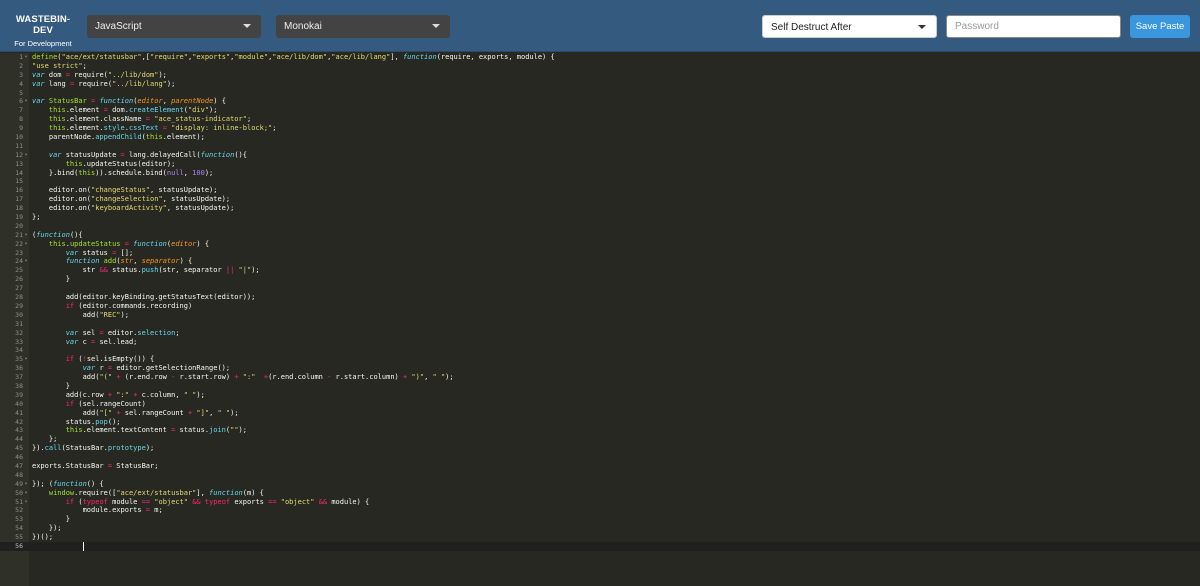 The image size is (1200, 586). I want to click on theme-select-value: Monokai, so click(303, 26).